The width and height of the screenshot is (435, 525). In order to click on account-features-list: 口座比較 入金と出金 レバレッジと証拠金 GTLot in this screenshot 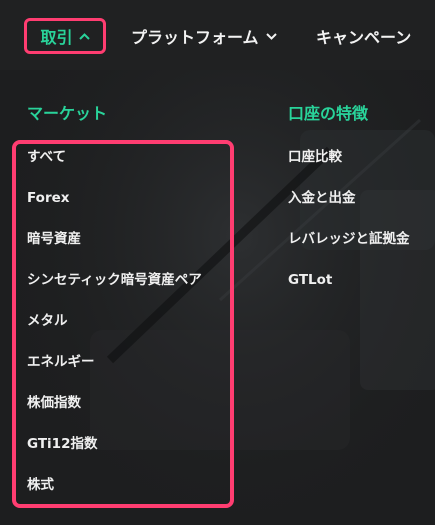, I will do `click(349, 228)`.